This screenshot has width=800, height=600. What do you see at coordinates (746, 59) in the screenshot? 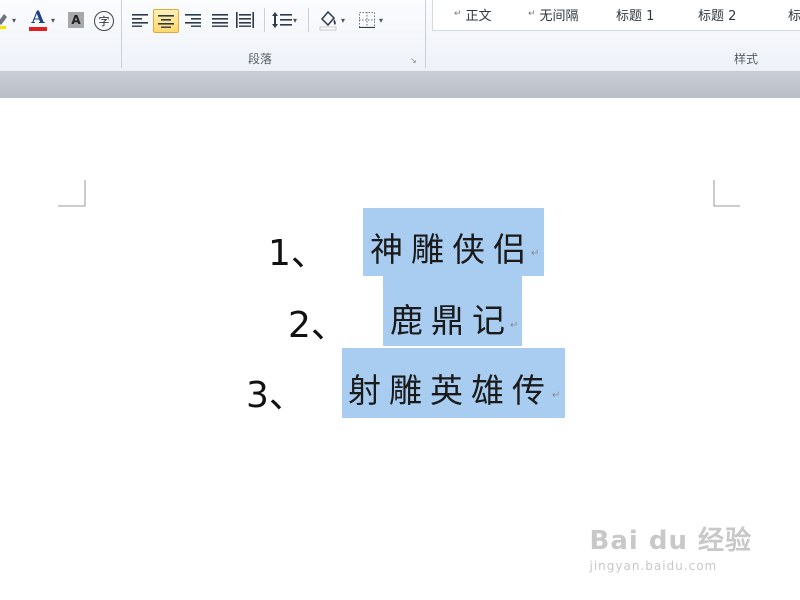
I see `styles-group-label: 样式` at bounding box center [746, 59].